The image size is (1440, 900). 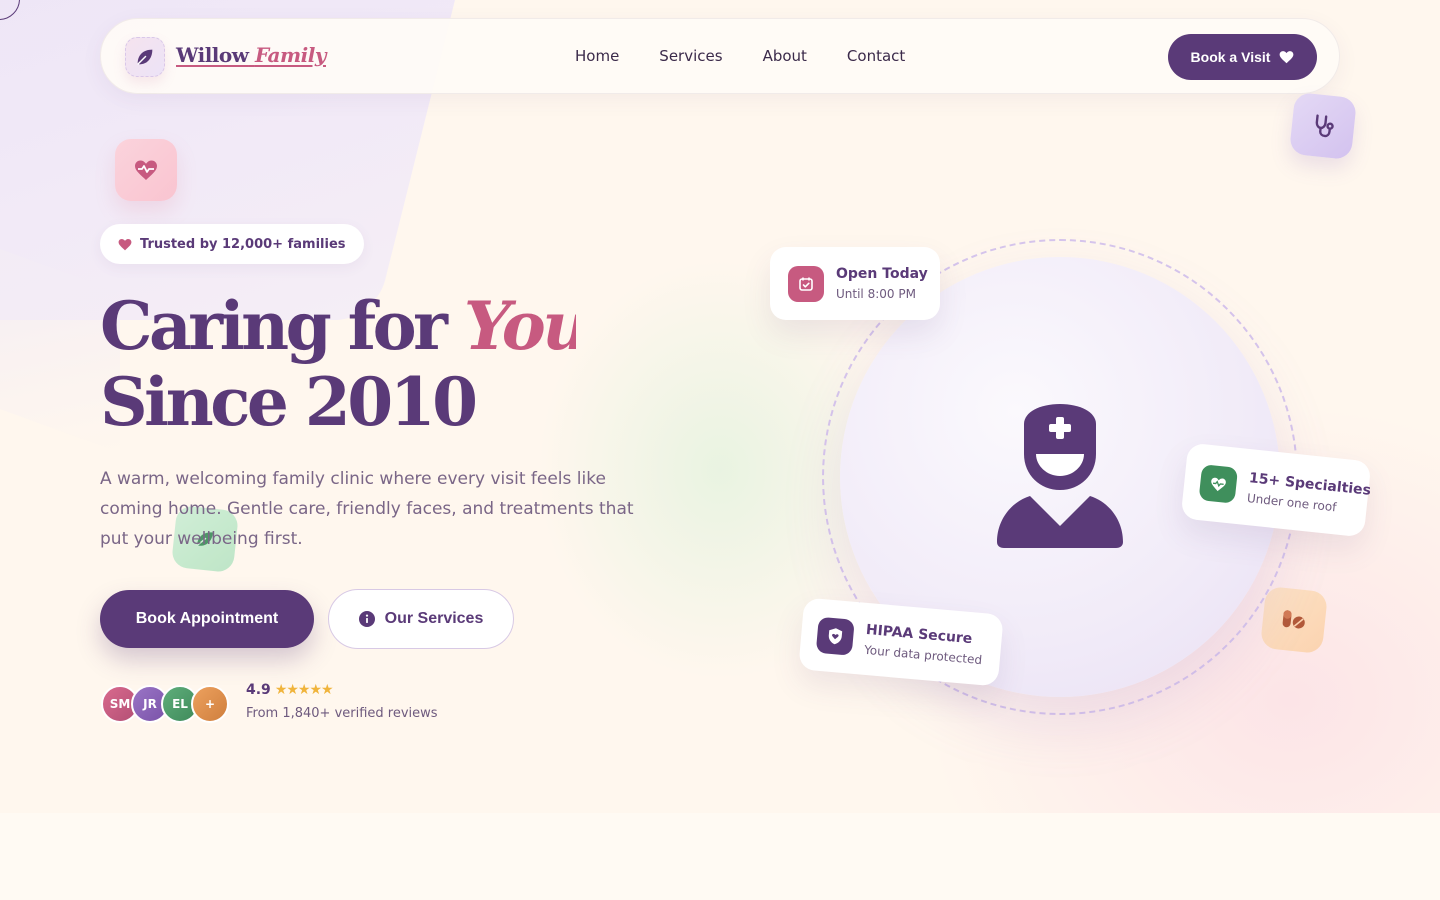 I want to click on review-avatars: SM JR EL +, so click(x=165, y=704).